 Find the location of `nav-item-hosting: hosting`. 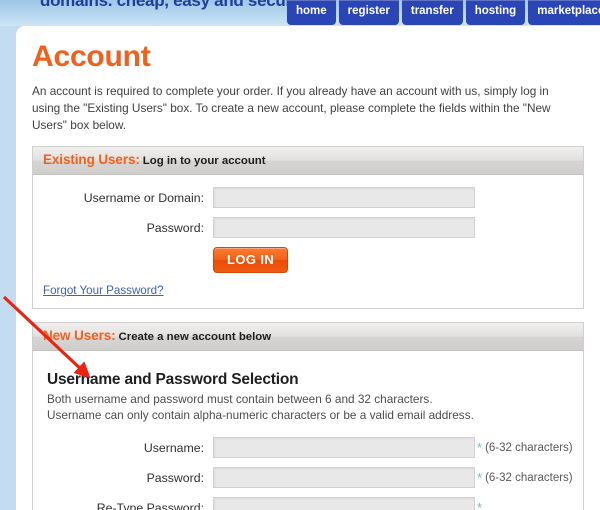

nav-item-hosting: hosting is located at coordinates (495, 12).